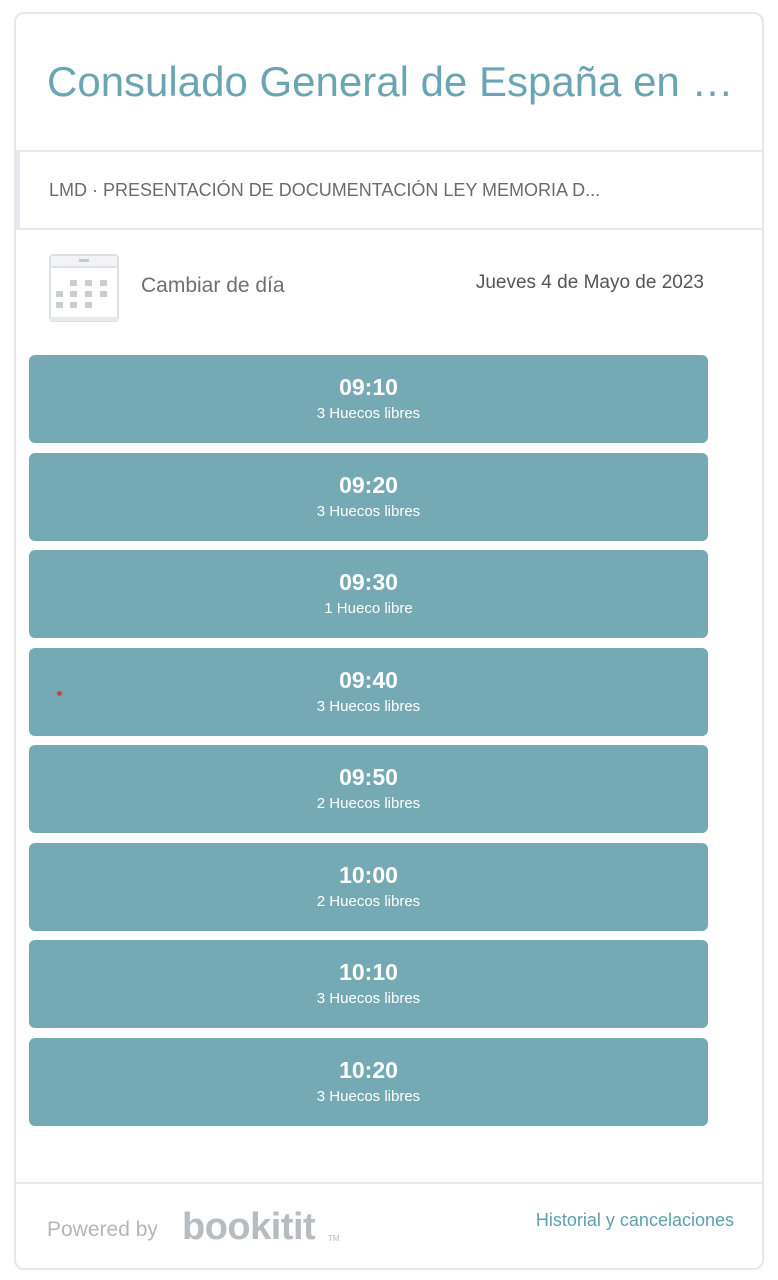 The width and height of the screenshot is (778, 1280). What do you see at coordinates (249, 1227) in the screenshot?
I see `bookitit-logo: bookitit` at bounding box center [249, 1227].